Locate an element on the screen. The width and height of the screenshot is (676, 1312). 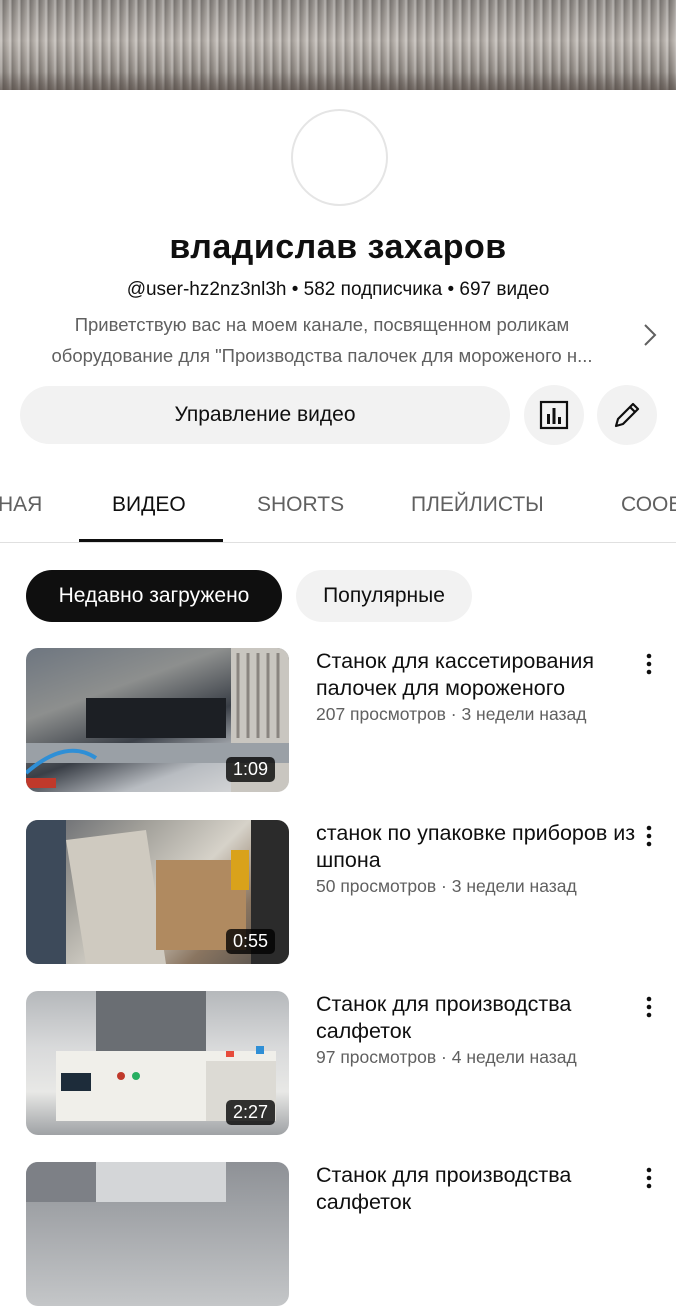
video-meta: 97 просмотров · 4 недели назад is located at coordinates (446, 1057).